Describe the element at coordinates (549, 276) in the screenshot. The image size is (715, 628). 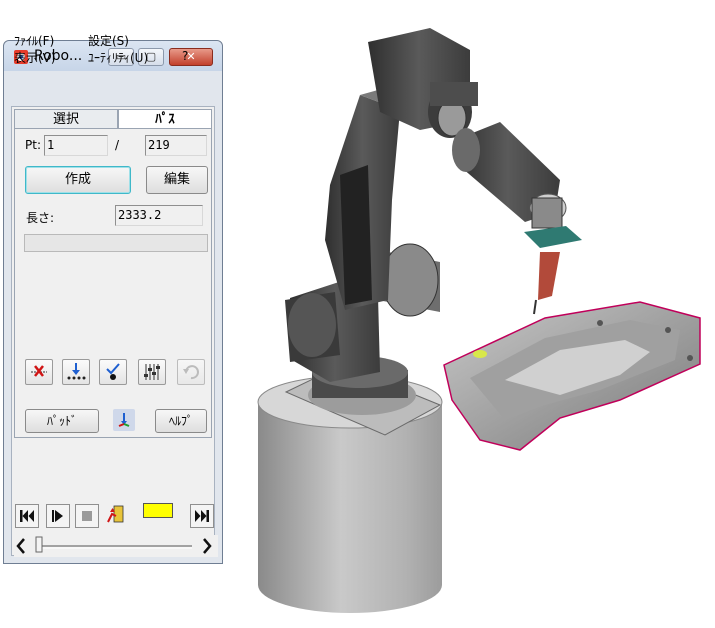
I see `tool` at that location.